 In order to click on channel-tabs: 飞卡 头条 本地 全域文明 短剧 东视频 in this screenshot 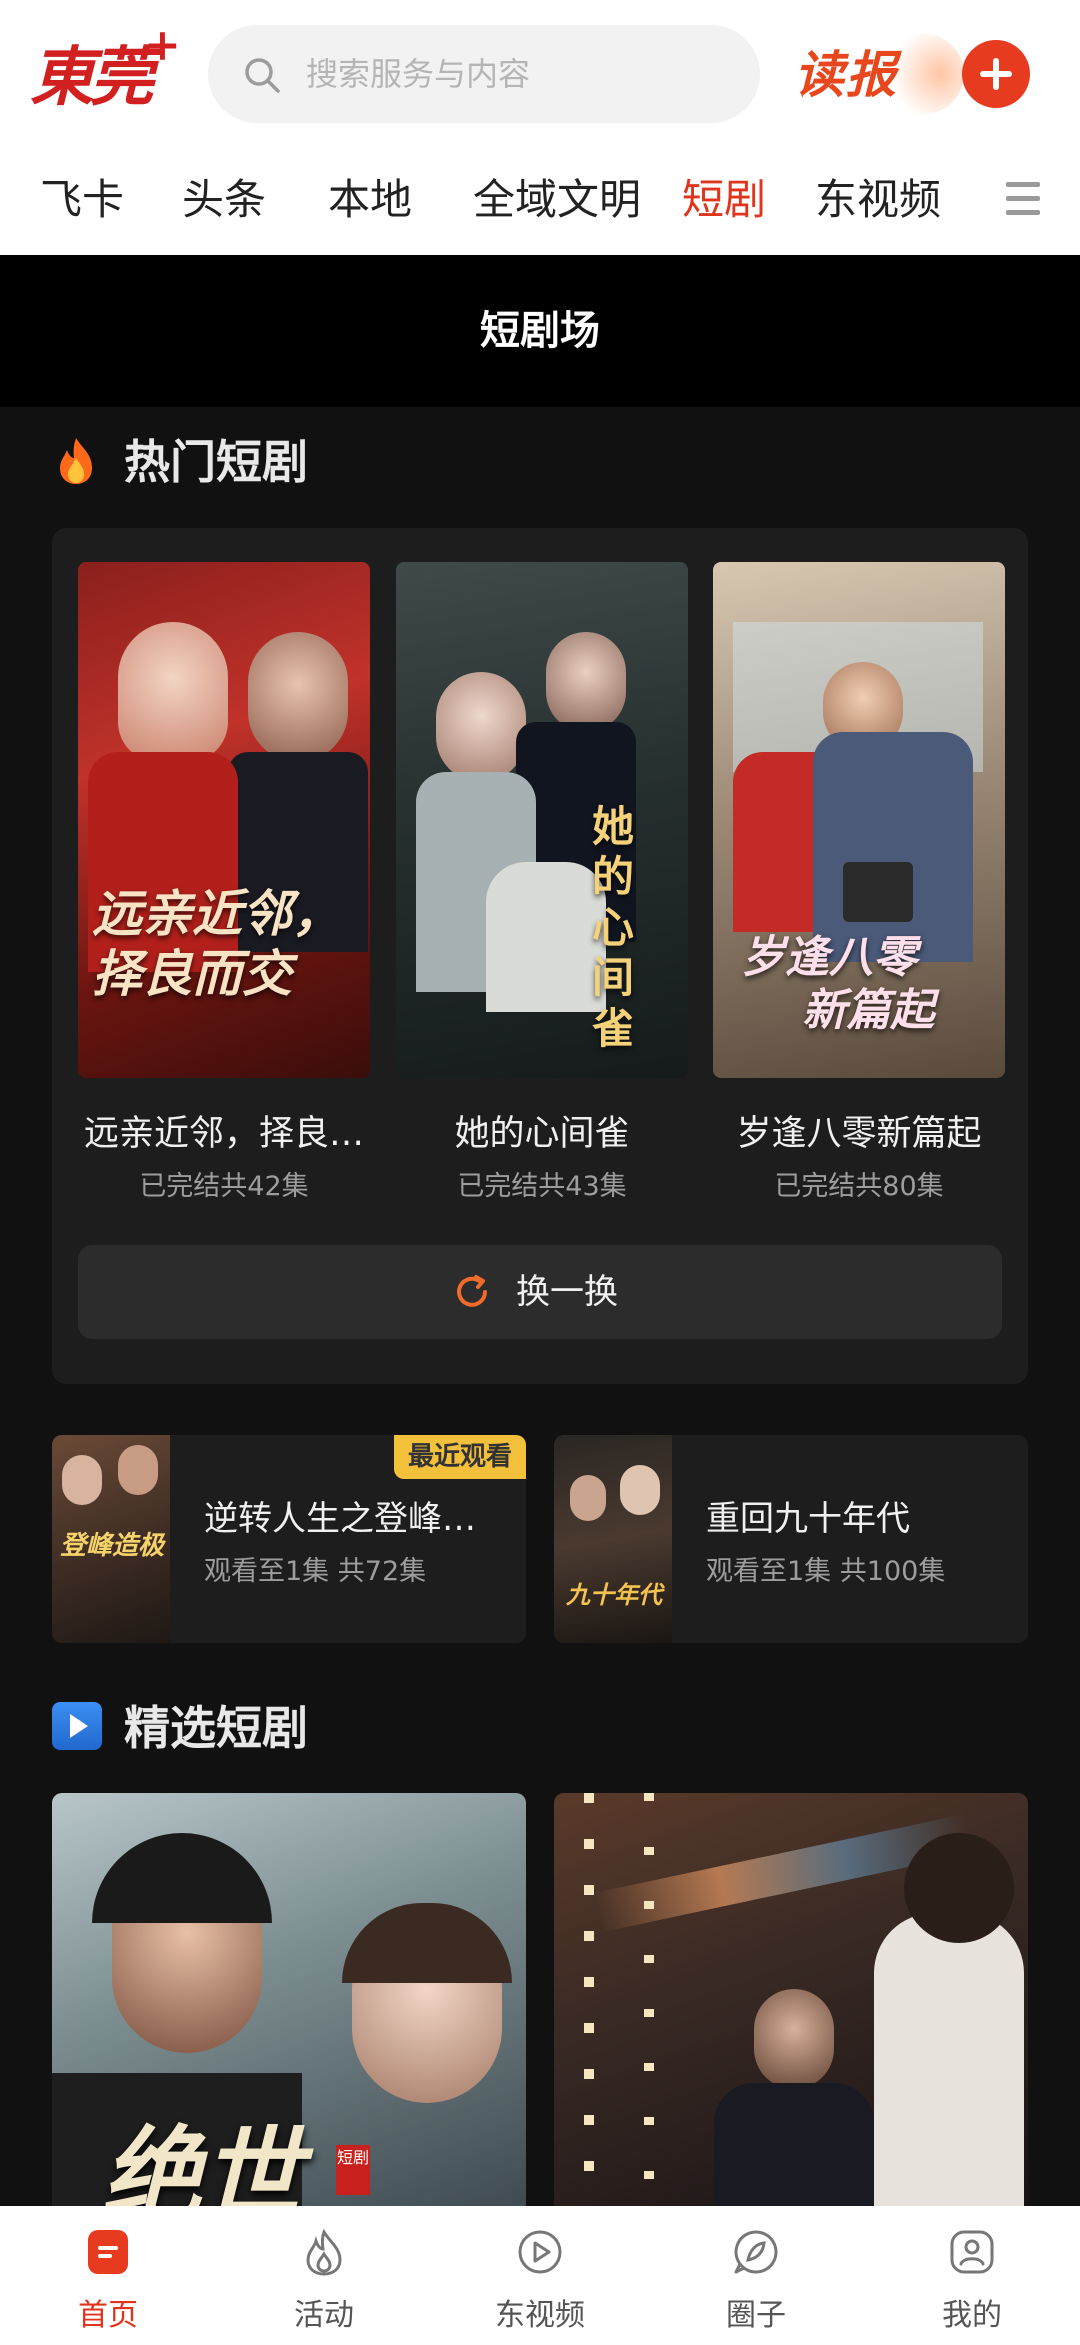, I will do `click(540, 200)`.